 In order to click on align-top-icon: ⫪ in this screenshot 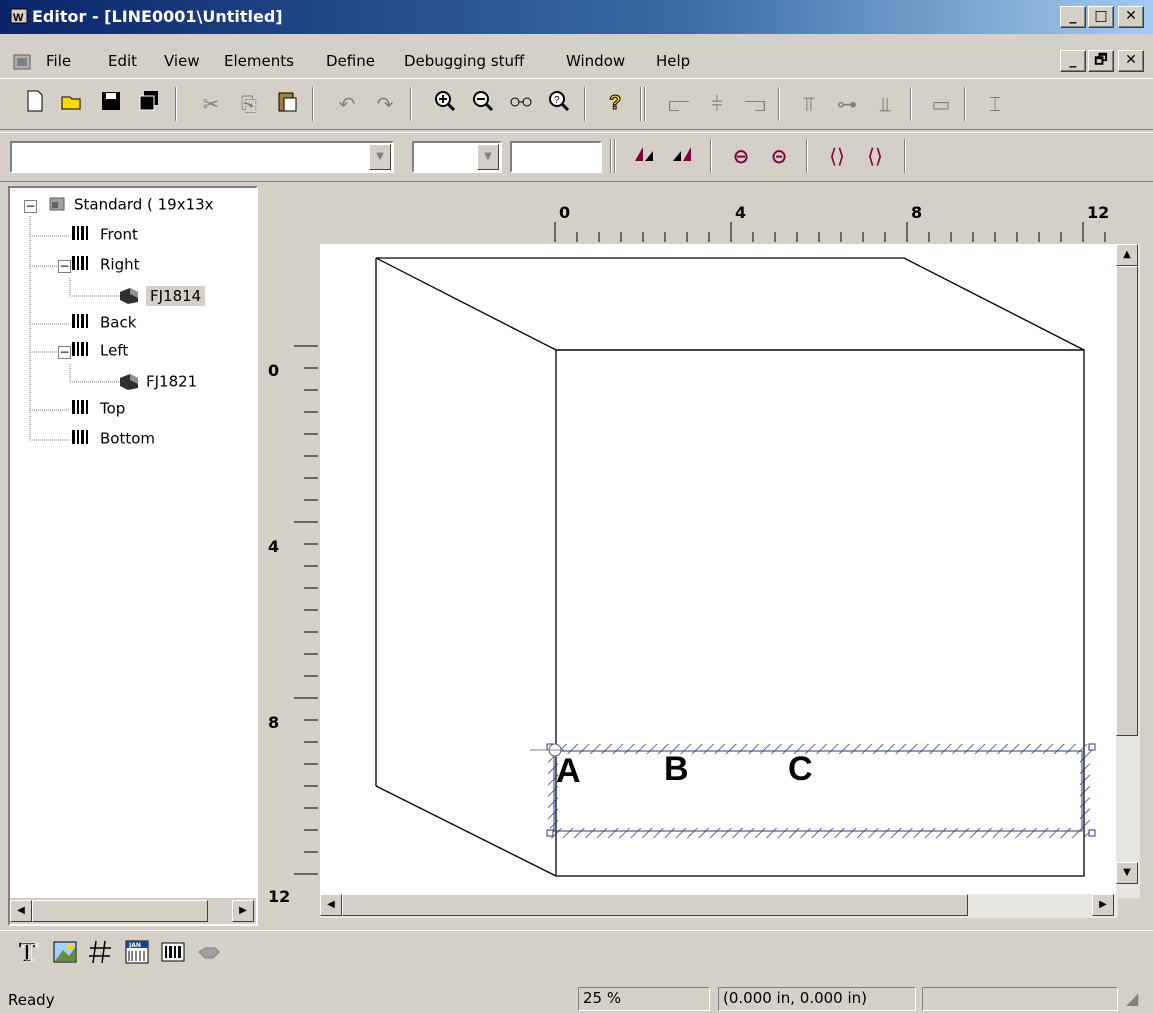, I will do `click(809, 104)`.